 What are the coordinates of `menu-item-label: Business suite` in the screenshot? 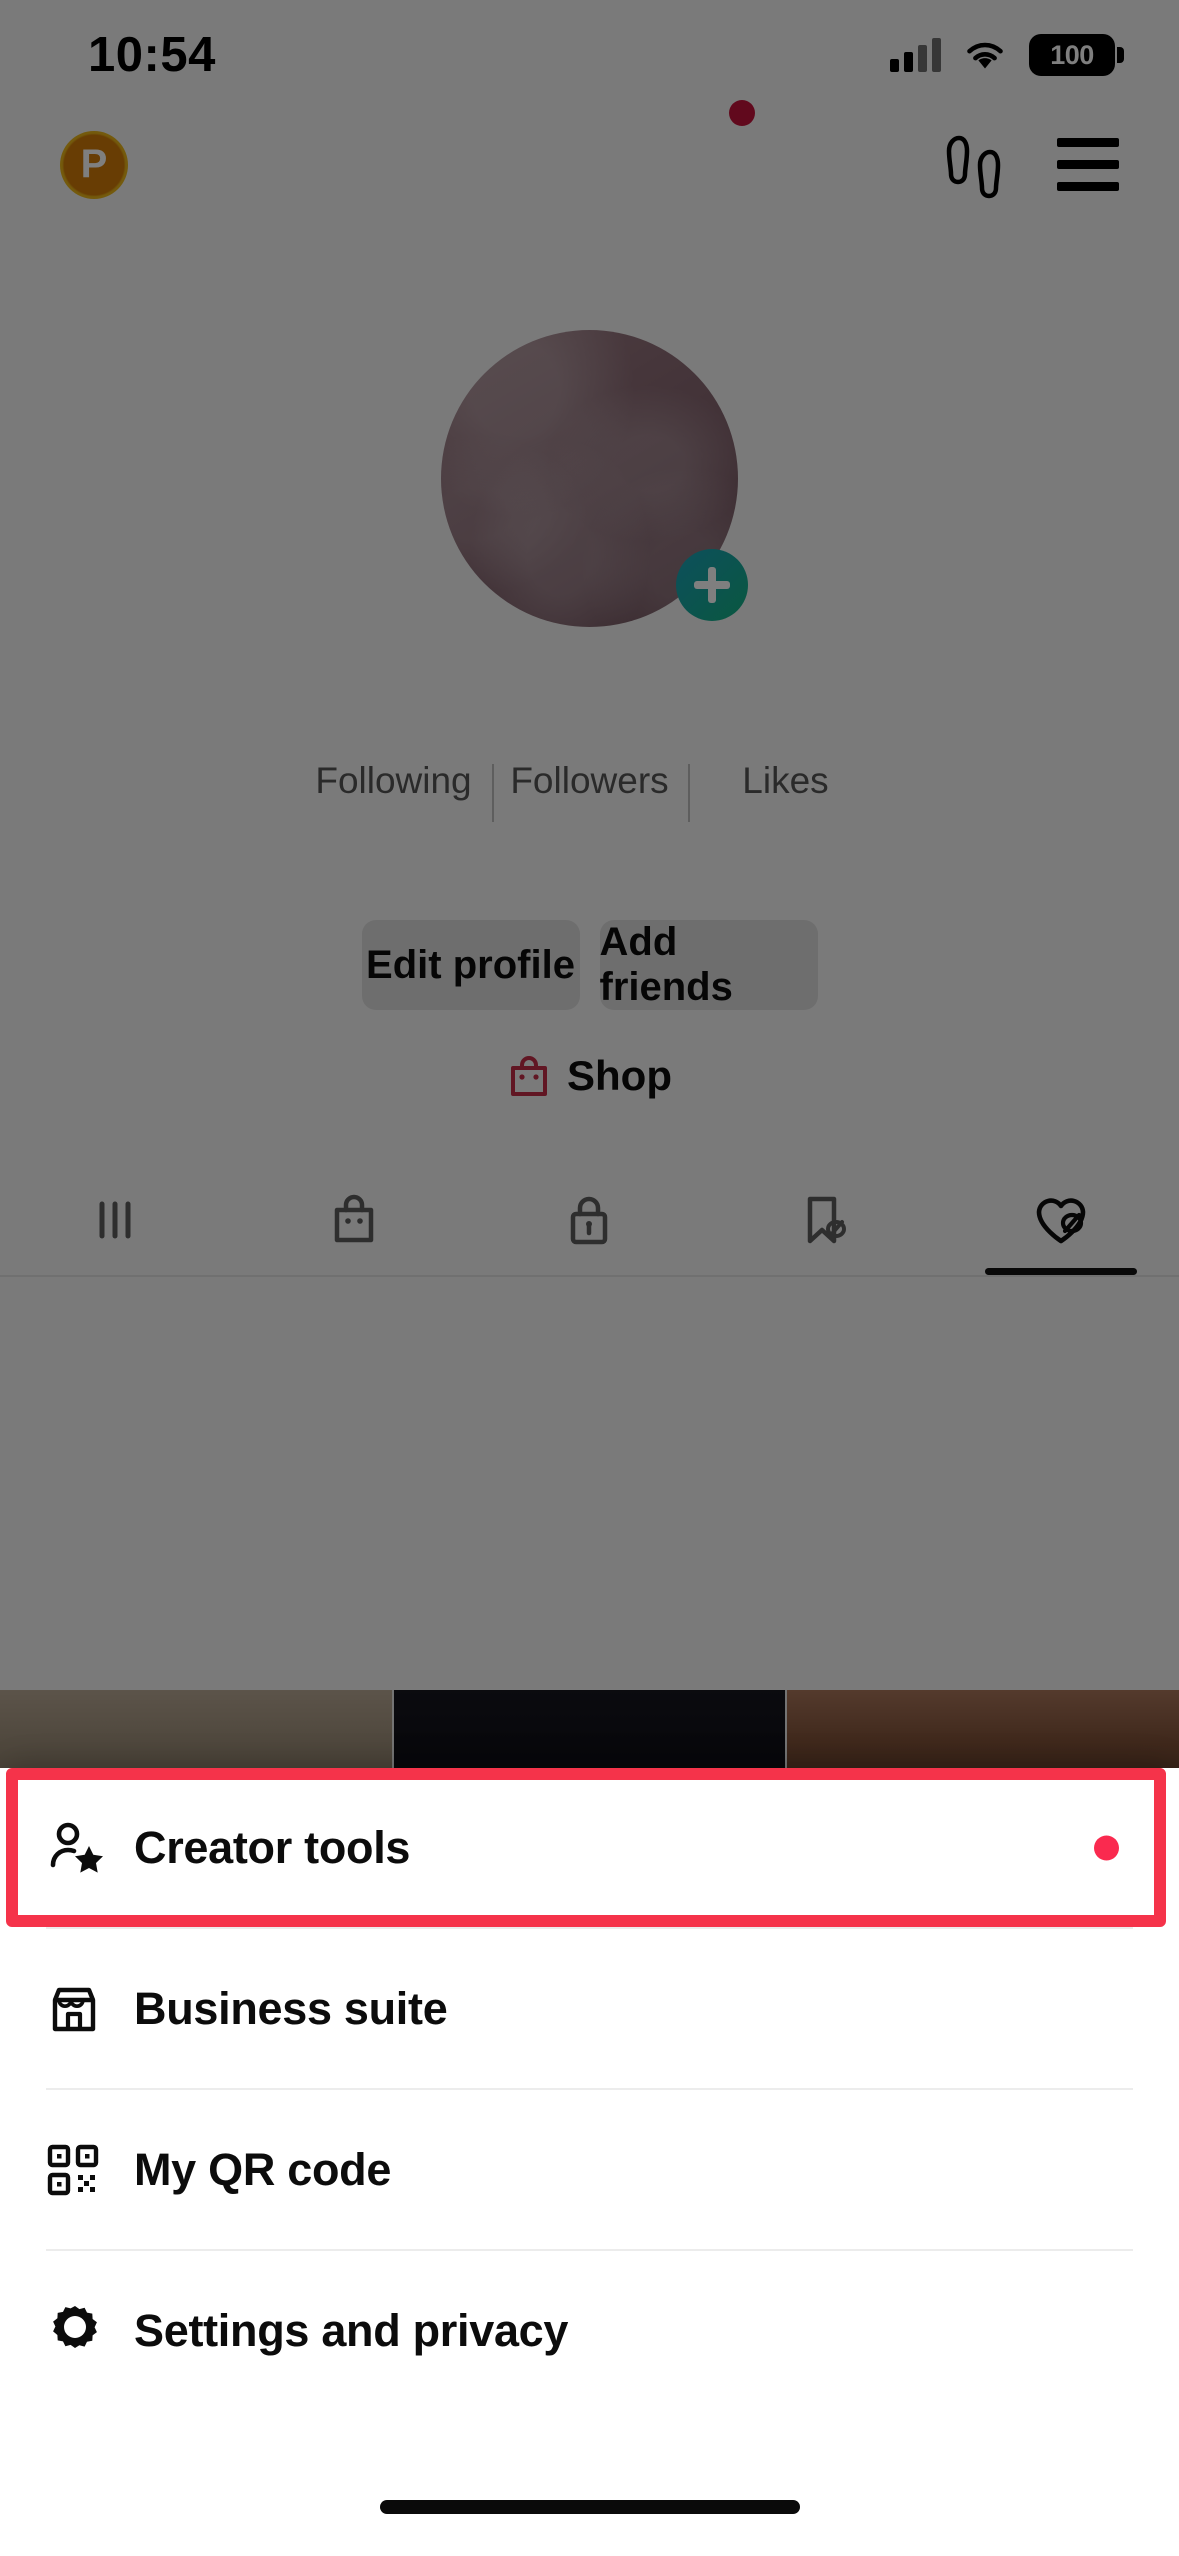 It's located at (291, 2008).